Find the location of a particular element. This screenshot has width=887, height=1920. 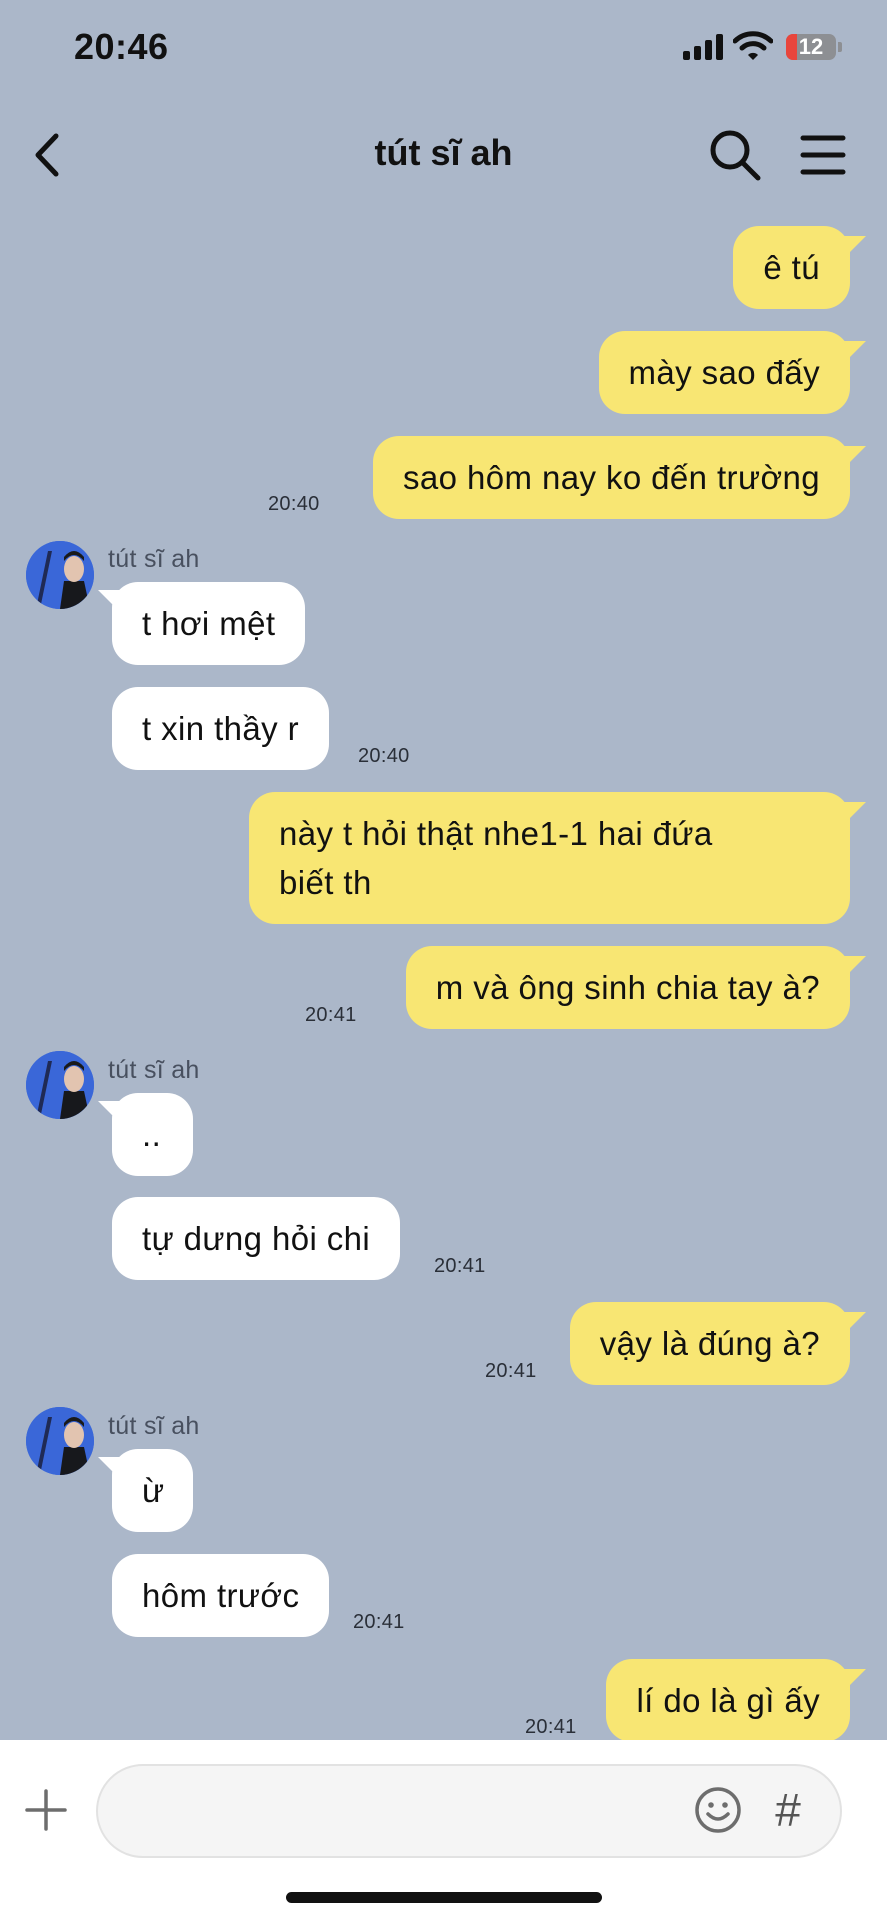

message-bubble-outgoing: ê tú is located at coordinates (791, 267).